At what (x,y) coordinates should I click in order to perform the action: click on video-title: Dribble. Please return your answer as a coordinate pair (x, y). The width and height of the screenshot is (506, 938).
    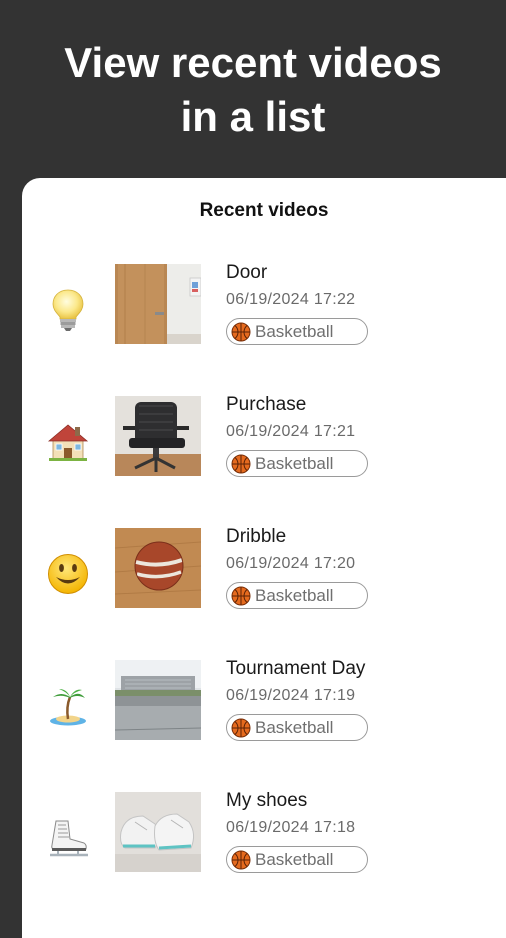
    Looking at the image, I should click on (256, 536).